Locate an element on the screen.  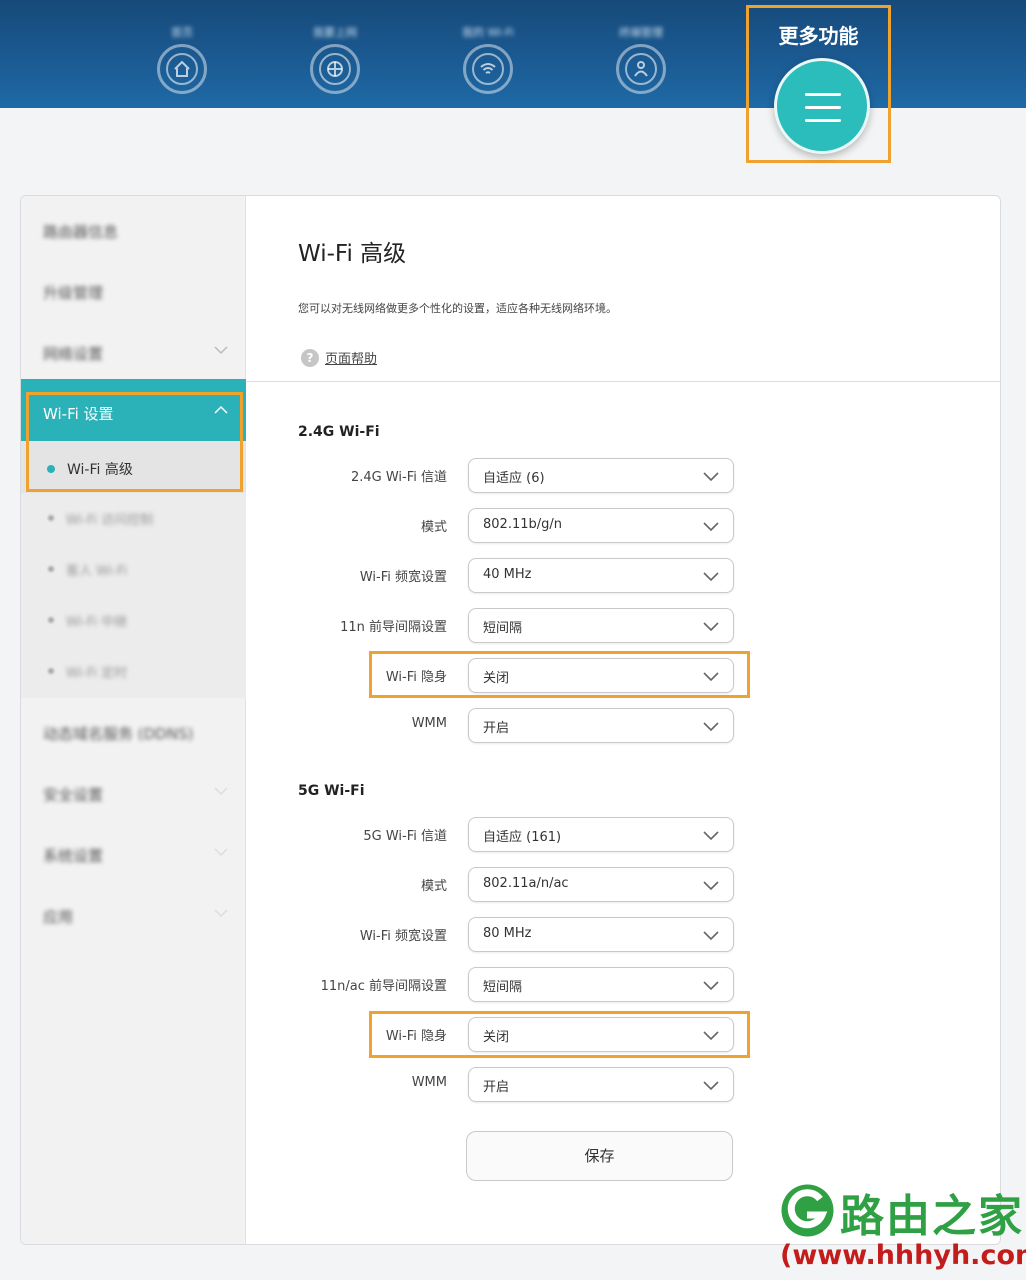
select-24g-mode: 802.11b/g/n is located at coordinates (601, 525).